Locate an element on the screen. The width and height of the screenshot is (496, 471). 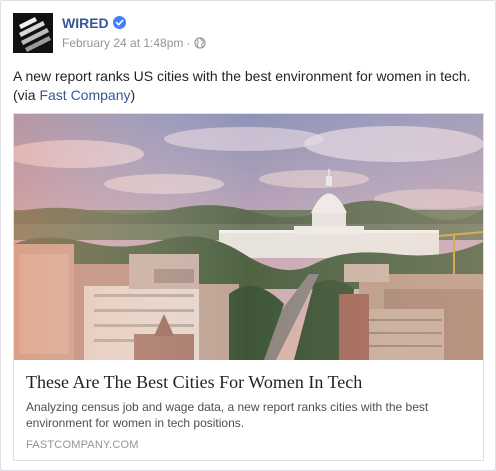
page-name: WIRED is located at coordinates (85, 23).